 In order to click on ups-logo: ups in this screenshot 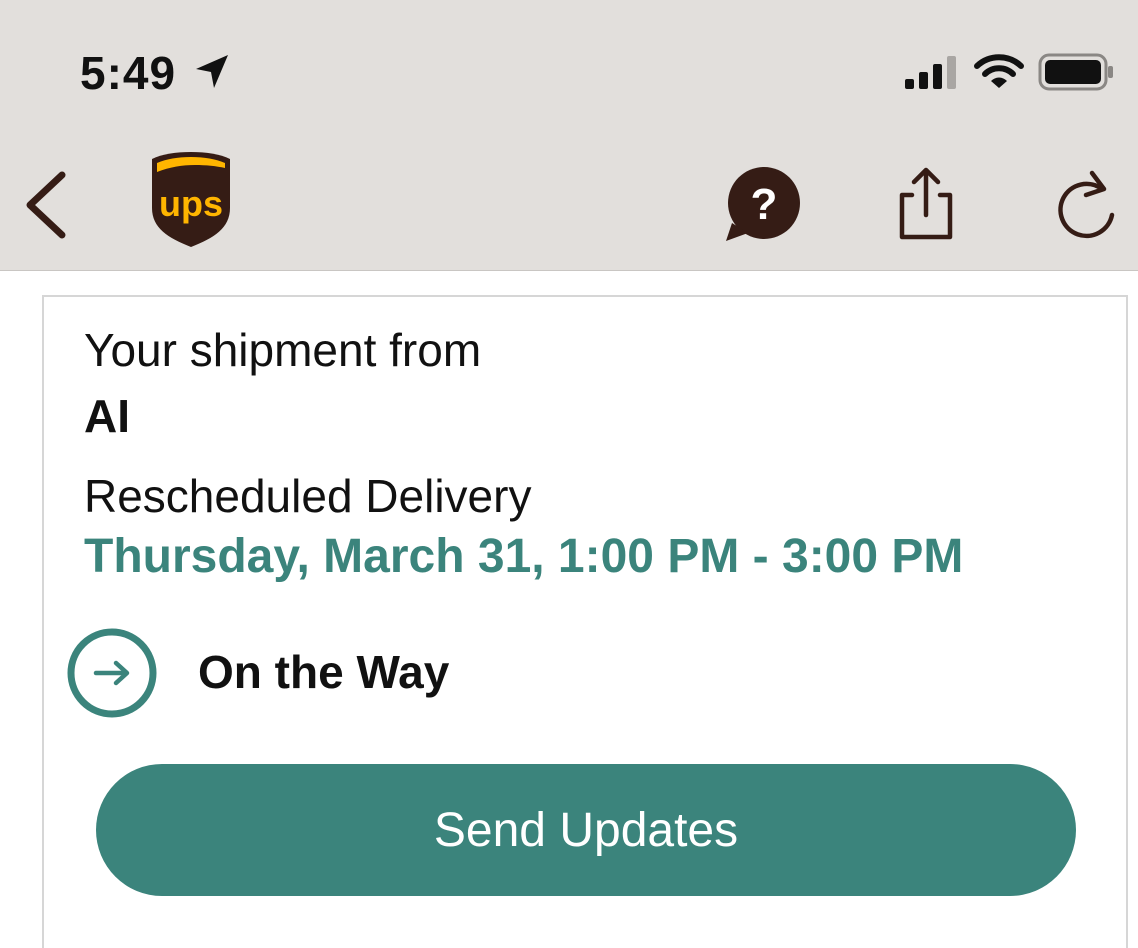, I will do `click(191, 199)`.